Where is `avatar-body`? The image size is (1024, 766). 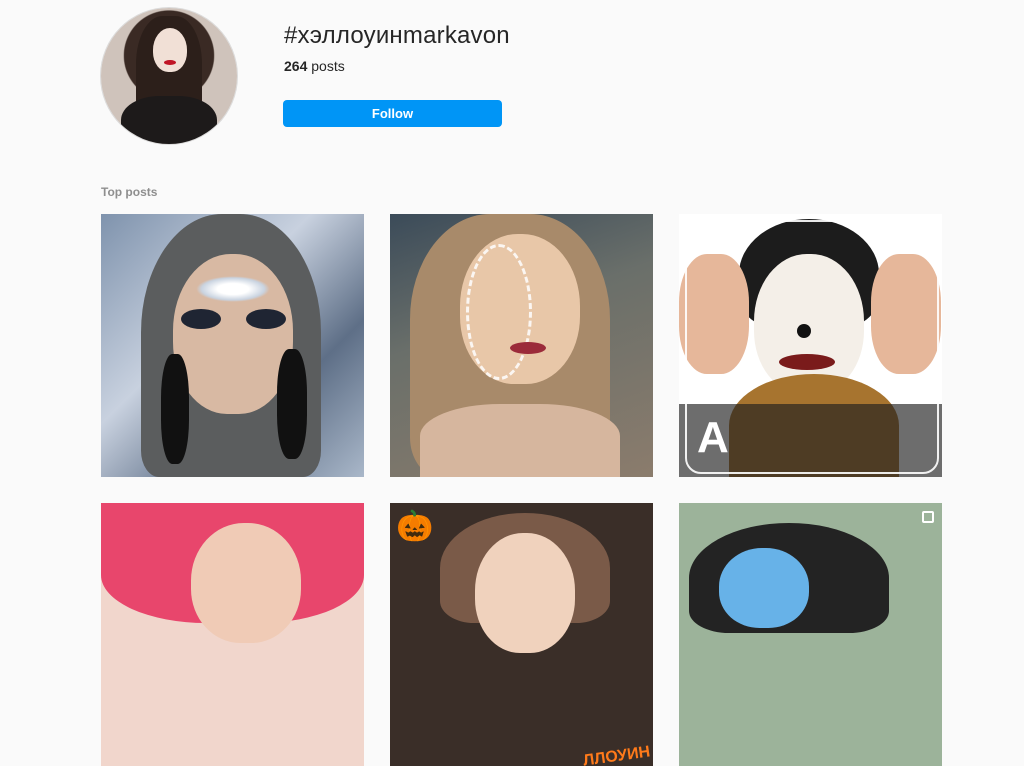 avatar-body is located at coordinates (169, 120).